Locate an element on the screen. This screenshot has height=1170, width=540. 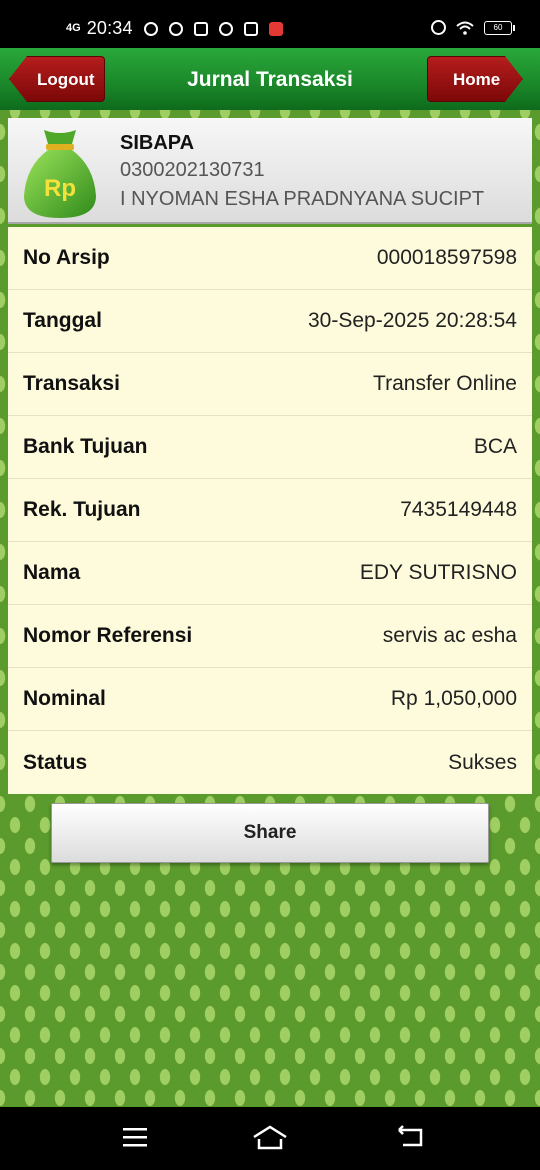
detail-label: Bank Tujuan is located at coordinates (85, 446).